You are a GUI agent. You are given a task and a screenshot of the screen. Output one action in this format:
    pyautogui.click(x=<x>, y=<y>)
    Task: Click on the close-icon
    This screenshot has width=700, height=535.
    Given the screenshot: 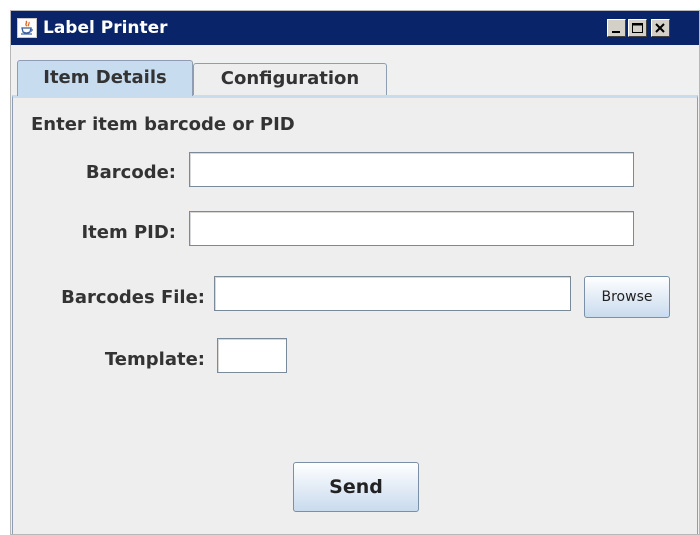 What is the action you would take?
    pyautogui.click(x=660, y=28)
    